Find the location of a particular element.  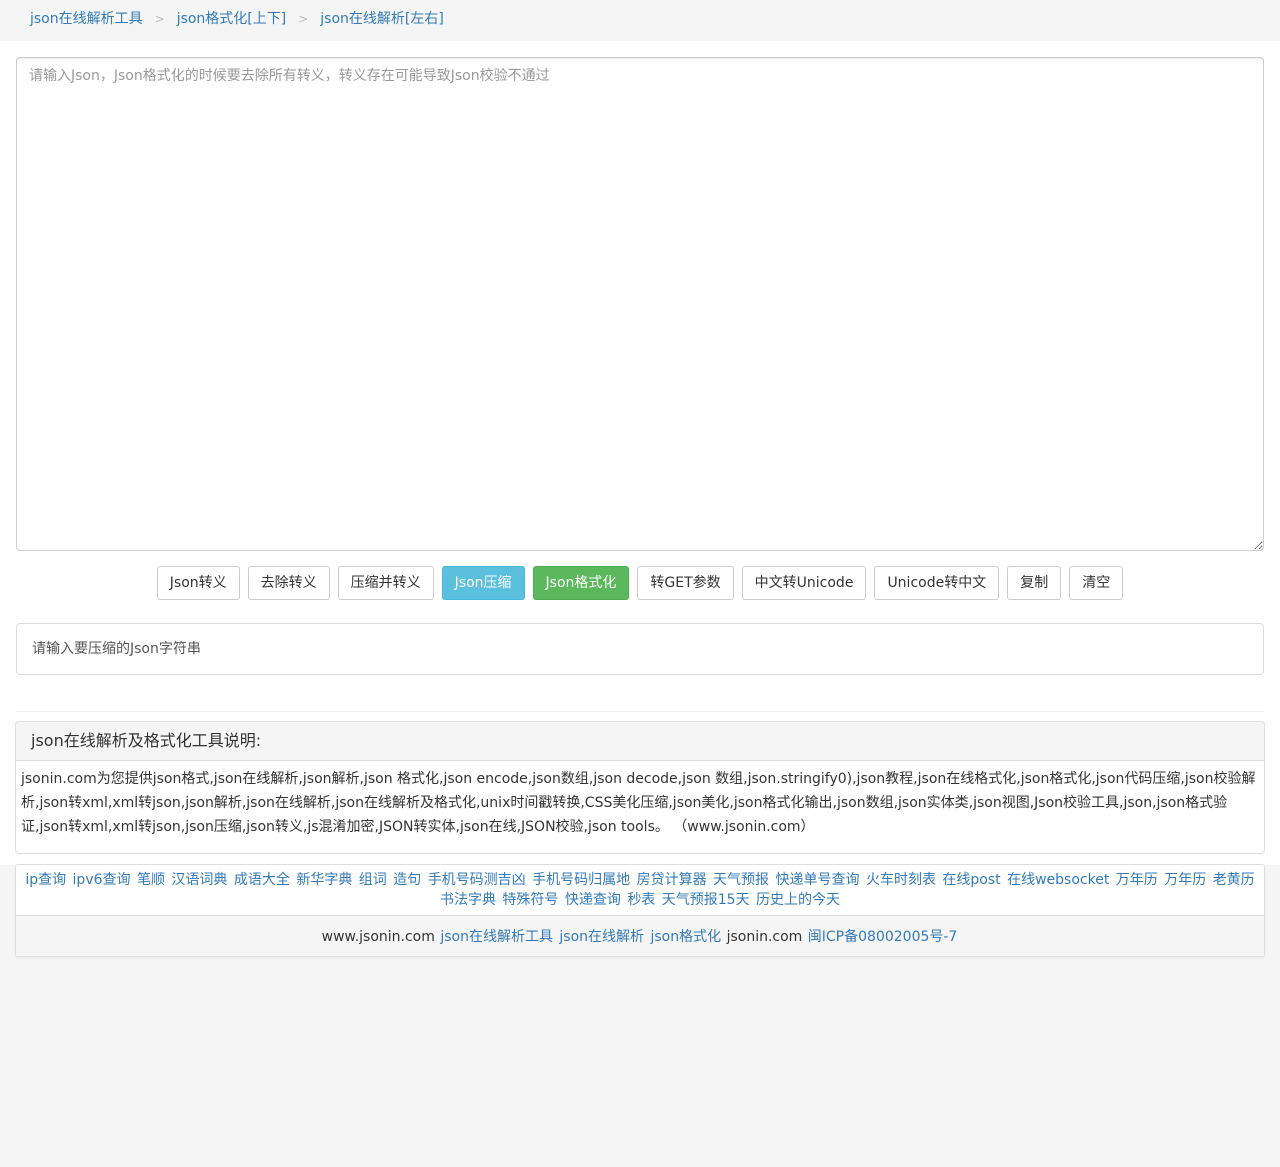

link-stroke-order: 笔顺 is located at coordinates (151, 880).